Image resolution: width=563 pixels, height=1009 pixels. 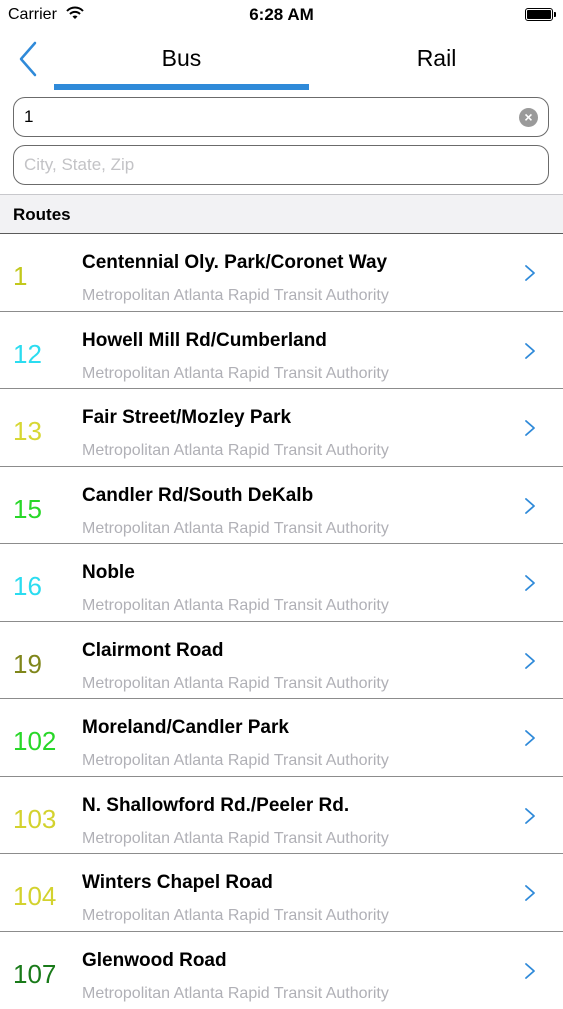 I want to click on tab-rail: Rail, so click(x=436, y=58).